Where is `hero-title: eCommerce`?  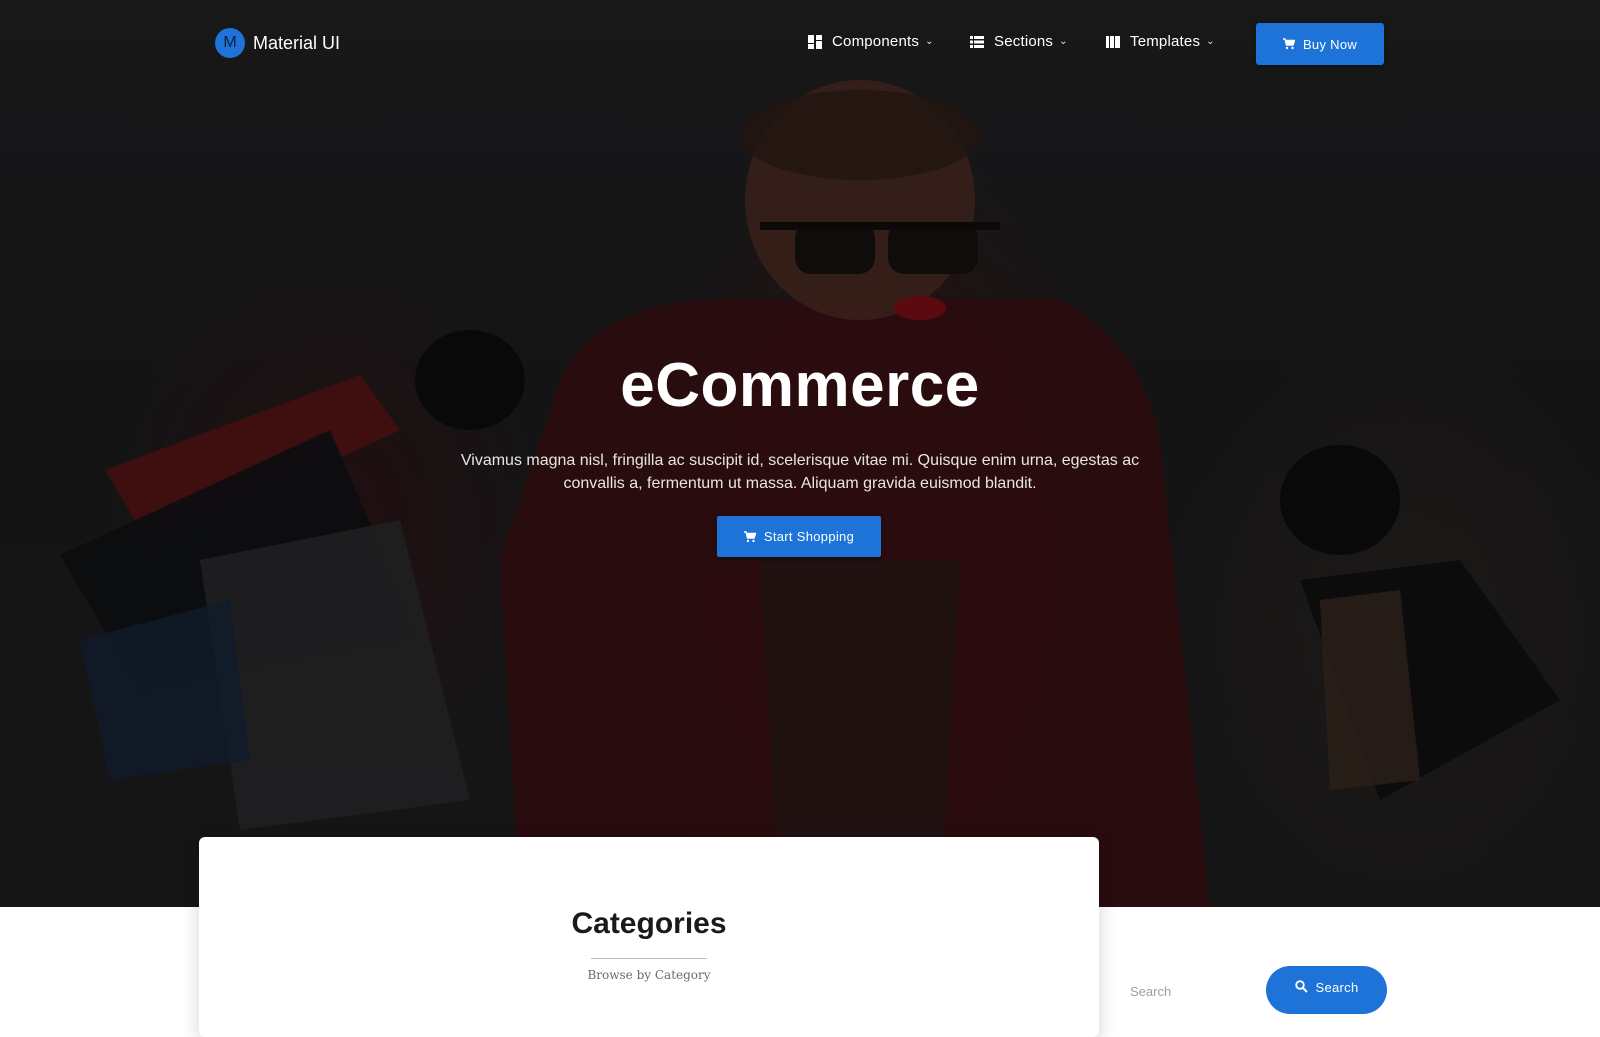 hero-title: eCommerce is located at coordinates (800, 385).